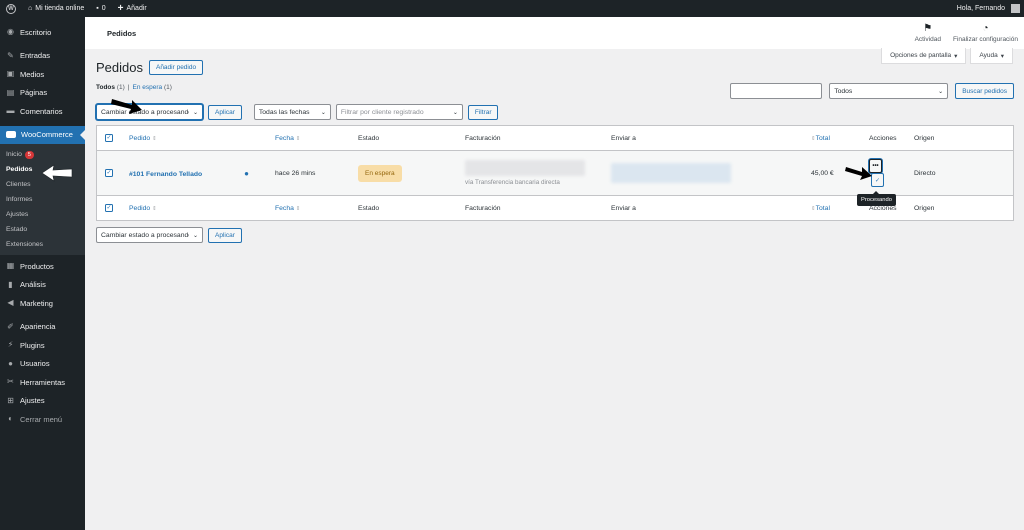  I want to click on user-account-menu: Hola, Fernando, so click(987, 8).